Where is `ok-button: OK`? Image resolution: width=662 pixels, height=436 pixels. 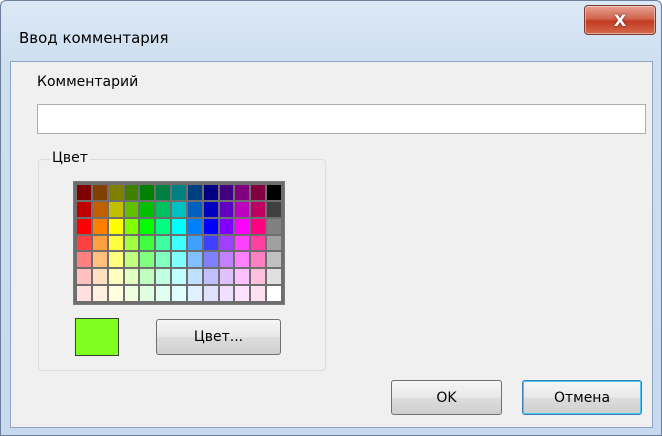 ok-button: OK is located at coordinates (446, 397).